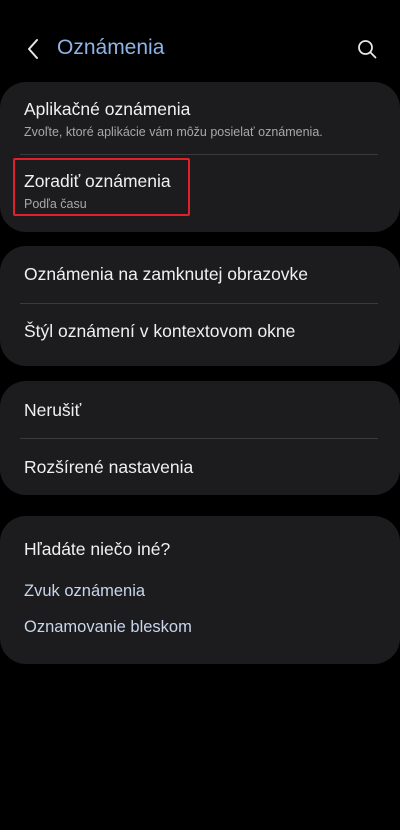 The height and width of the screenshot is (830, 400). Describe the element at coordinates (108, 627) in the screenshot. I see `suggestion-link-label: Oznamovanie bleskom` at that location.